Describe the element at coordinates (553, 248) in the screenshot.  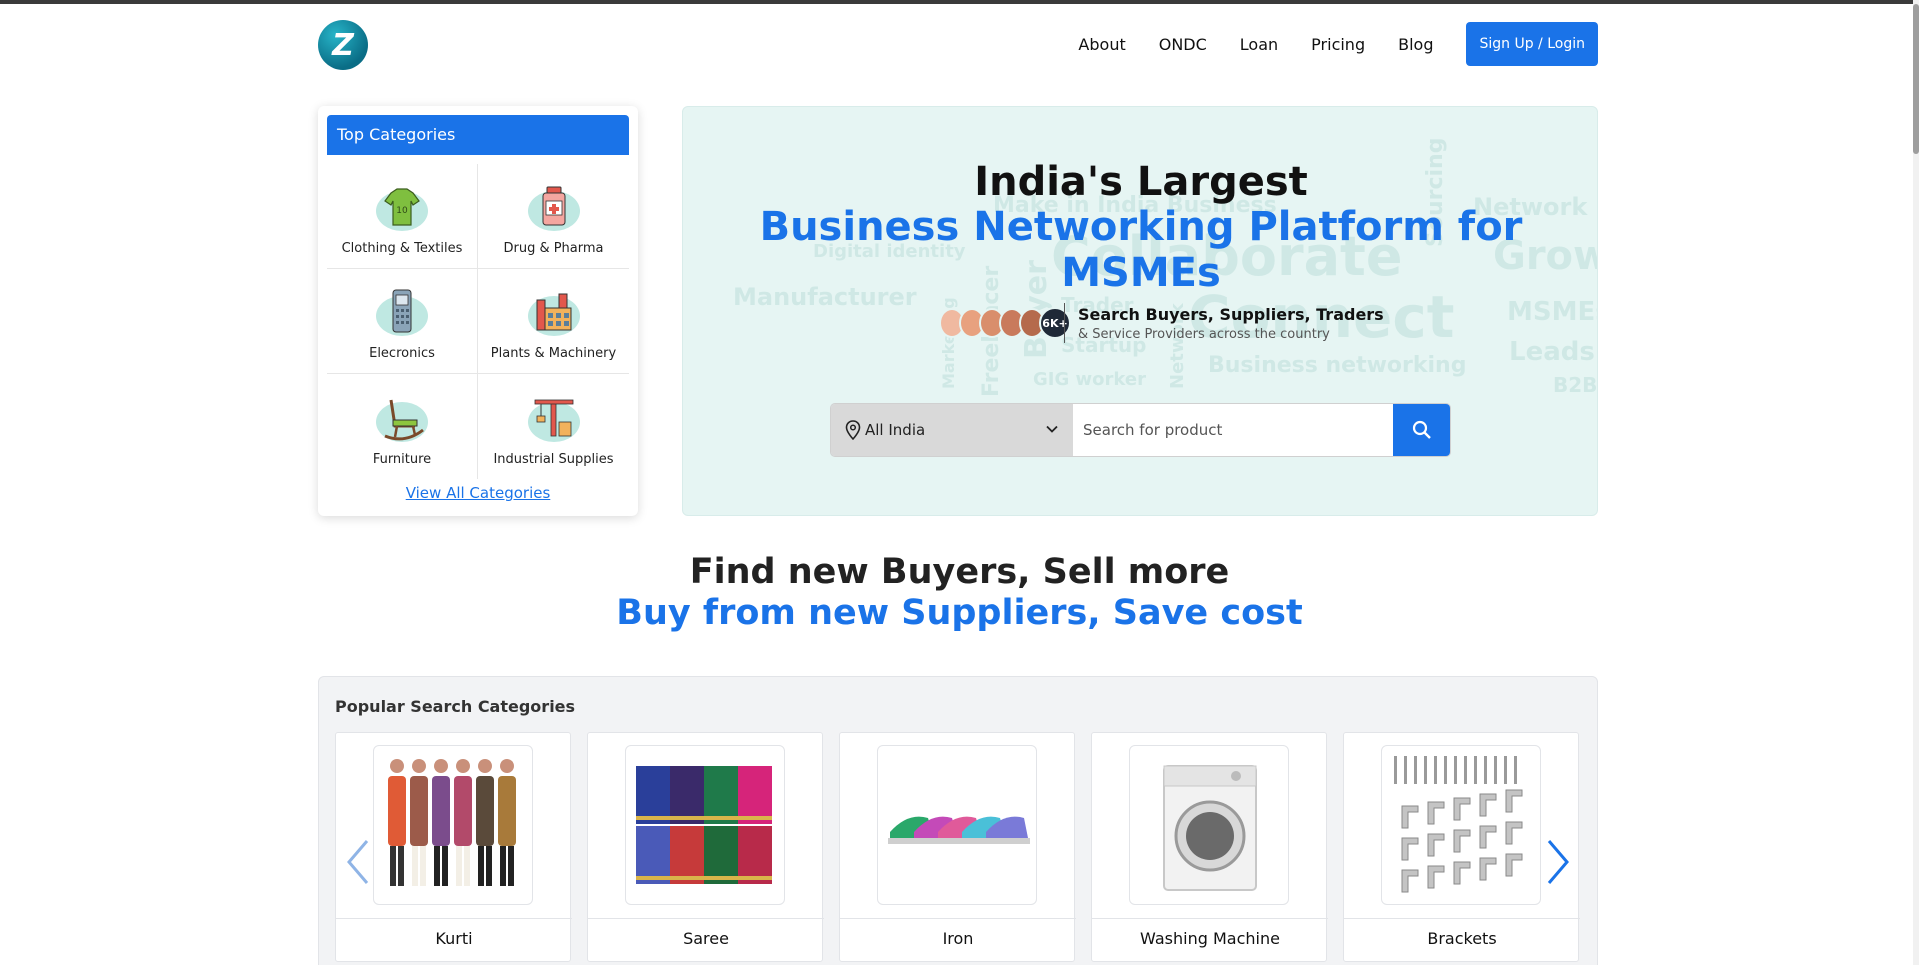
I see `category-label: Drug & Pharma` at that location.